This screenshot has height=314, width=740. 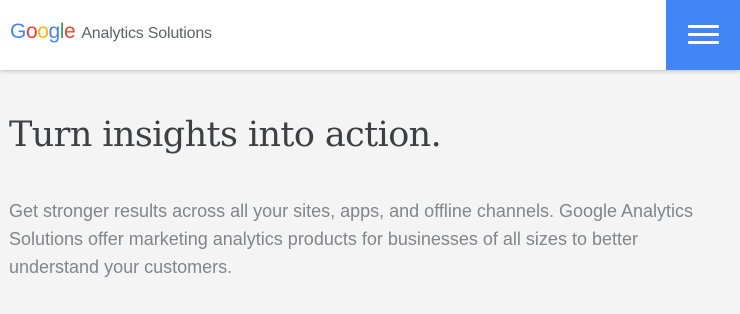 I want to click on hero-headline: Turn insights into action., so click(x=225, y=135).